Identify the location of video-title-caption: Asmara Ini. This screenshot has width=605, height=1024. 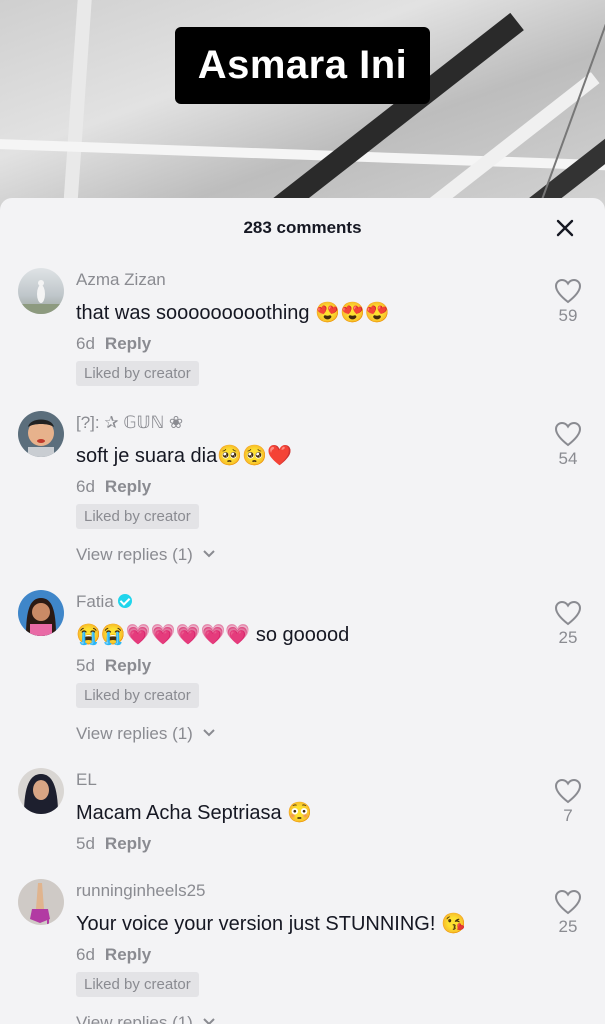
(302, 65).